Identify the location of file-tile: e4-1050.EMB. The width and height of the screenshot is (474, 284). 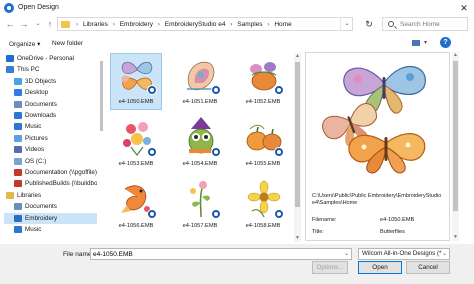
(136, 82).